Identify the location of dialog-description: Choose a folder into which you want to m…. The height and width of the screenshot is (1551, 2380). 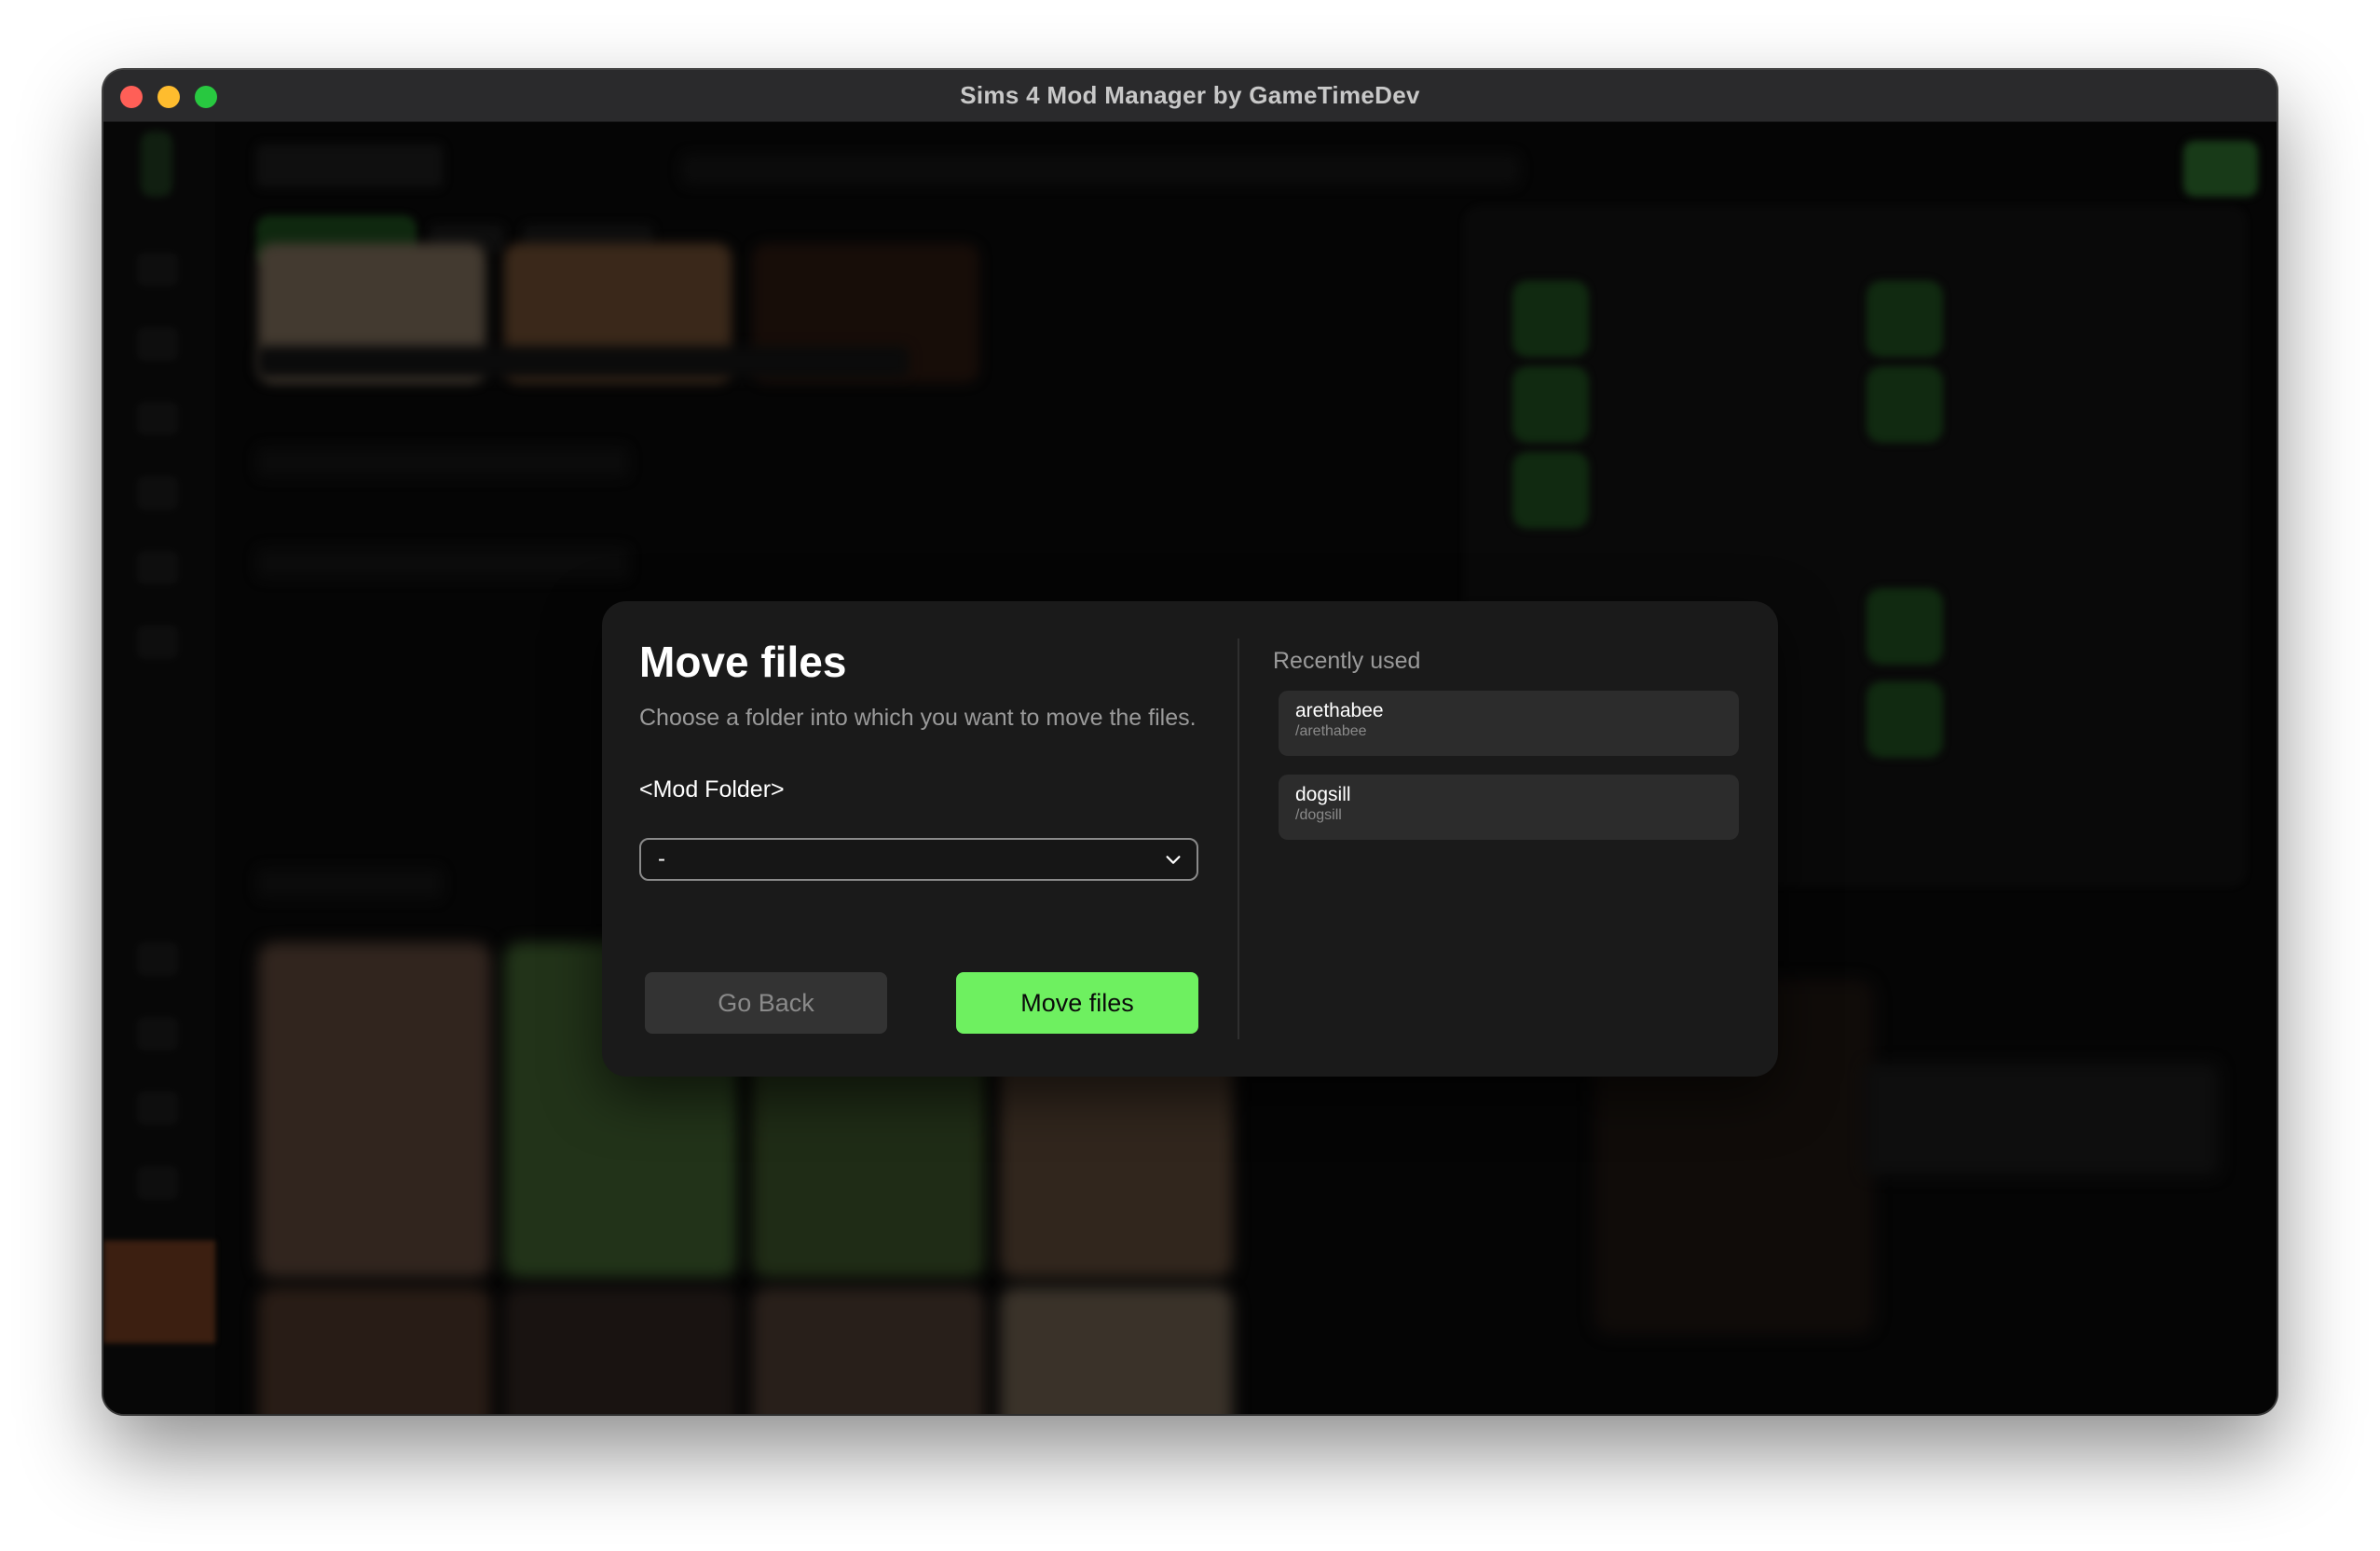
(918, 718).